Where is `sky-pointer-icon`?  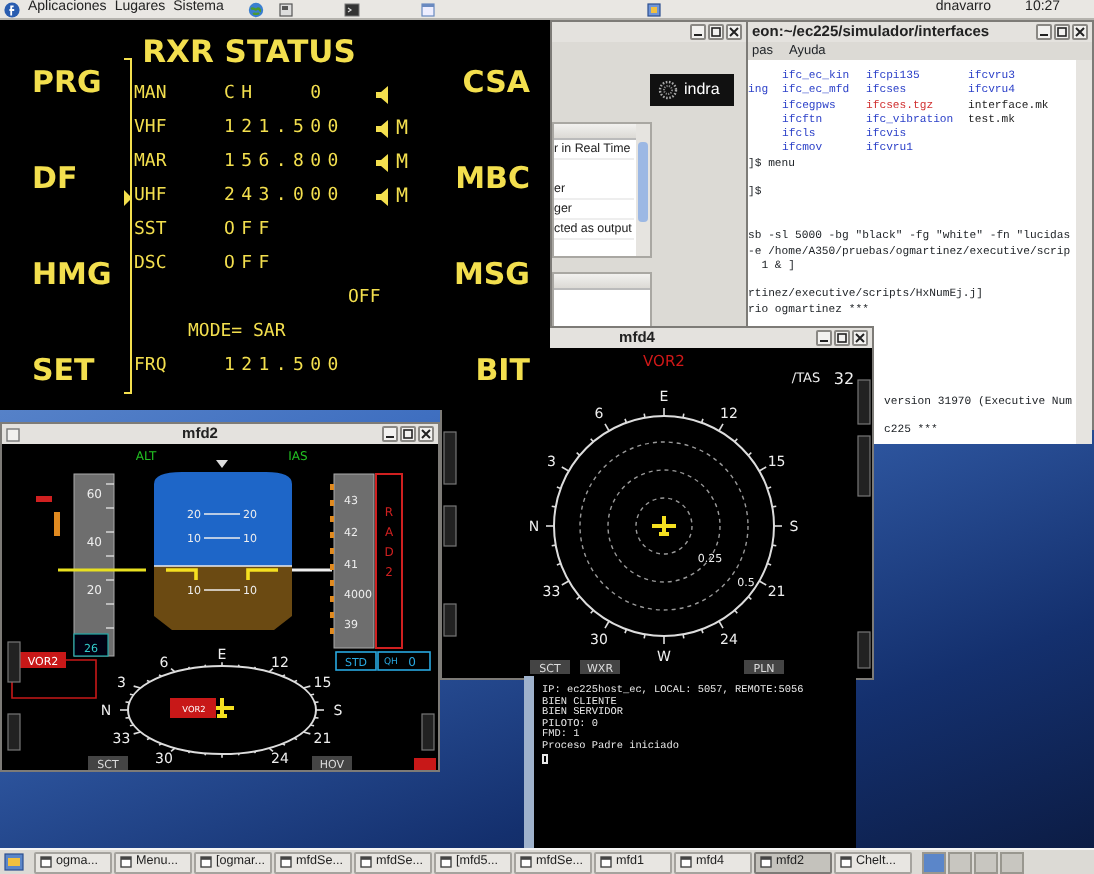 sky-pointer-icon is located at coordinates (222, 464).